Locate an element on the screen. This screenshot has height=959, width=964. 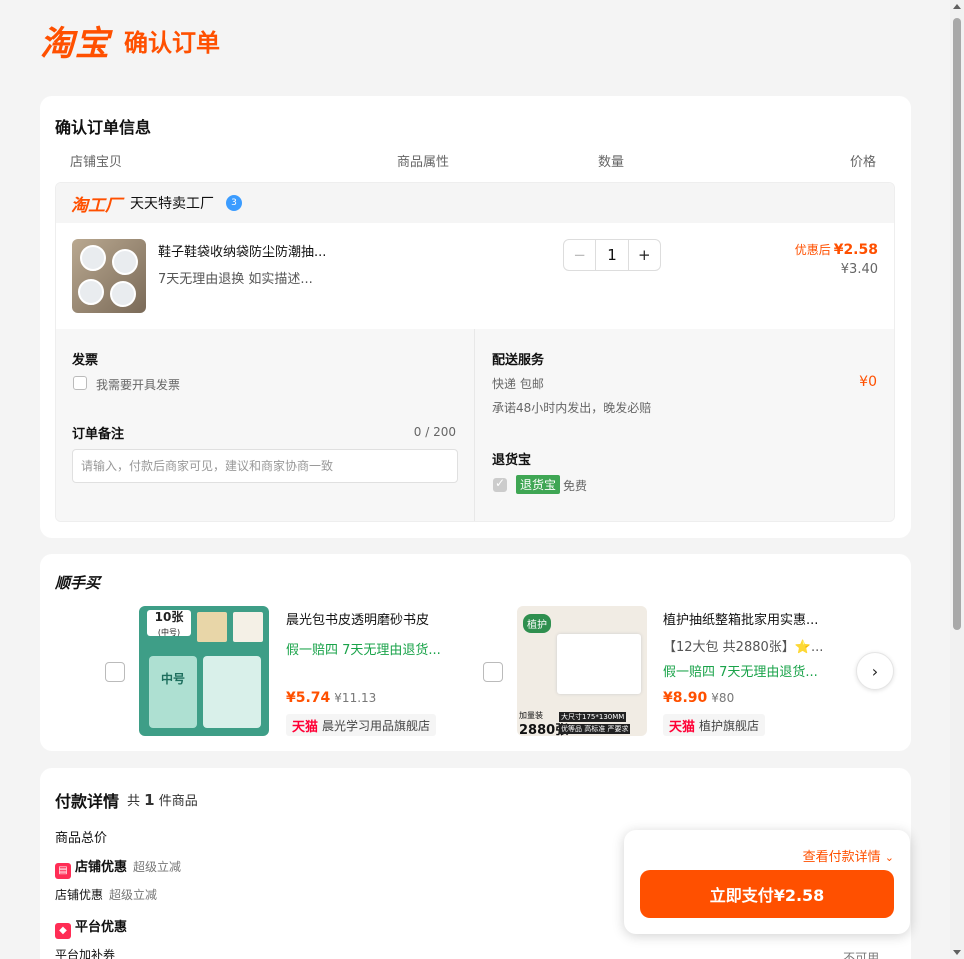
payment-item-count: 共 1 件商品 is located at coordinates (162, 800).